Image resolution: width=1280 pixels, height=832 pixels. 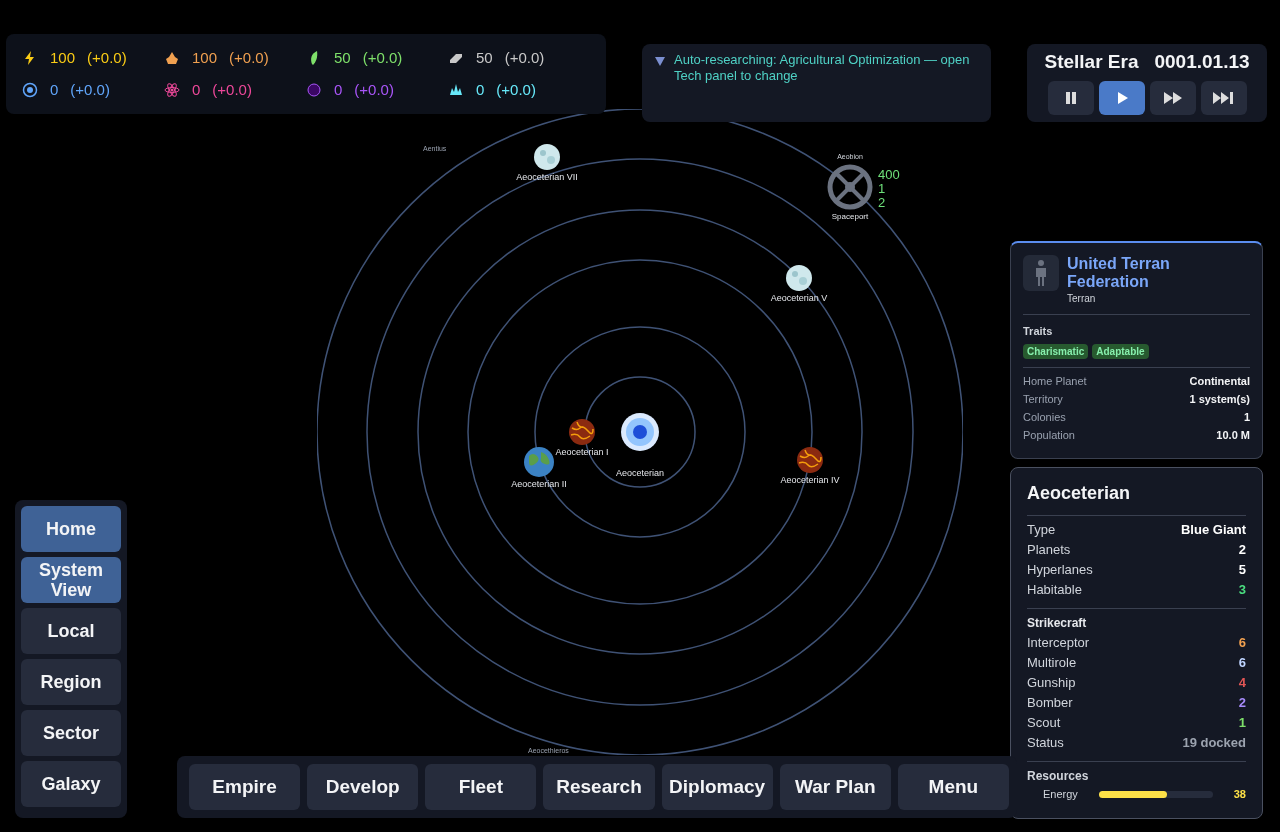 I want to click on trait-tag: Charismatic, so click(x=1056, y=351).